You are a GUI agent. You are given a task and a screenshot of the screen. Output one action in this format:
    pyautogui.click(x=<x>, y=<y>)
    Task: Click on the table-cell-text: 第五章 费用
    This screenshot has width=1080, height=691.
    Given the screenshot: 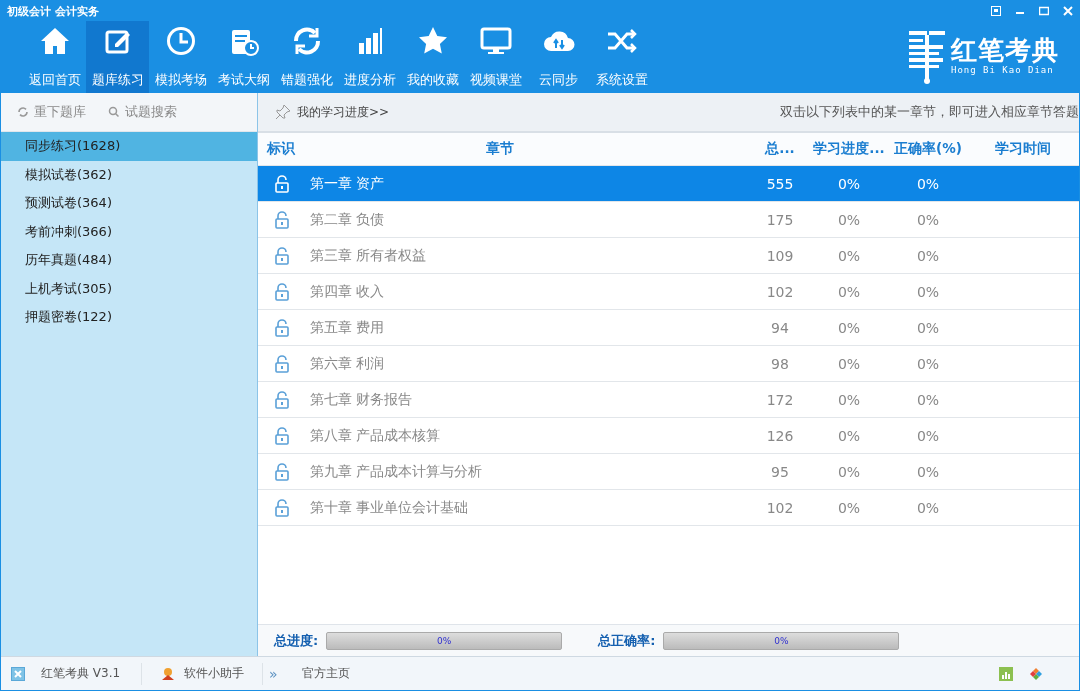 What is the action you would take?
    pyautogui.click(x=348, y=327)
    